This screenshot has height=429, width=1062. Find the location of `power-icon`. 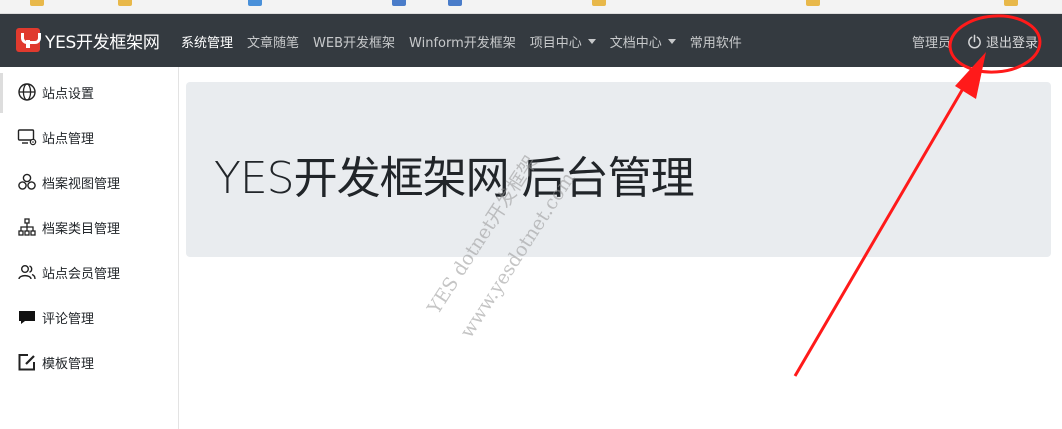

power-icon is located at coordinates (974, 41).